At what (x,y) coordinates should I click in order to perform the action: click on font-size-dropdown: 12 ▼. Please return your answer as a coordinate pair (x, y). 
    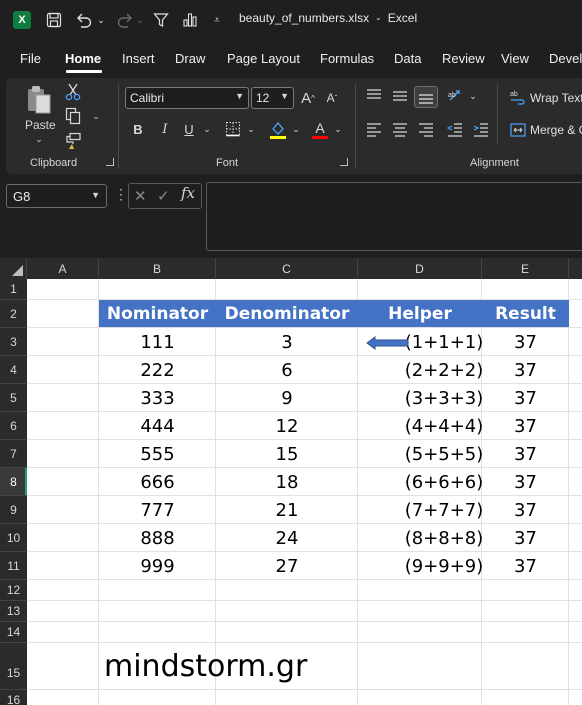
    Looking at the image, I should click on (272, 98).